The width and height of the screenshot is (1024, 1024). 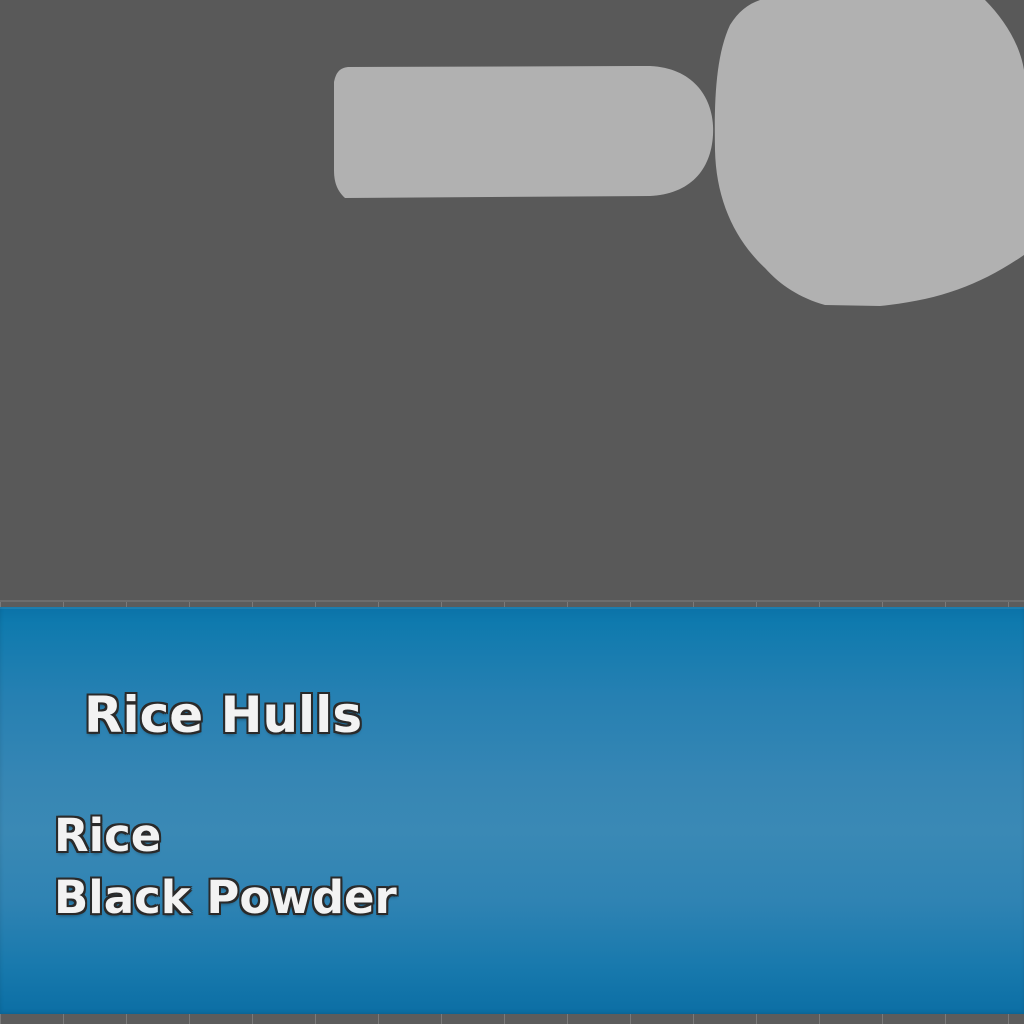 I want to click on ingredient-item-black-powder: Black Powder, so click(x=225, y=897).